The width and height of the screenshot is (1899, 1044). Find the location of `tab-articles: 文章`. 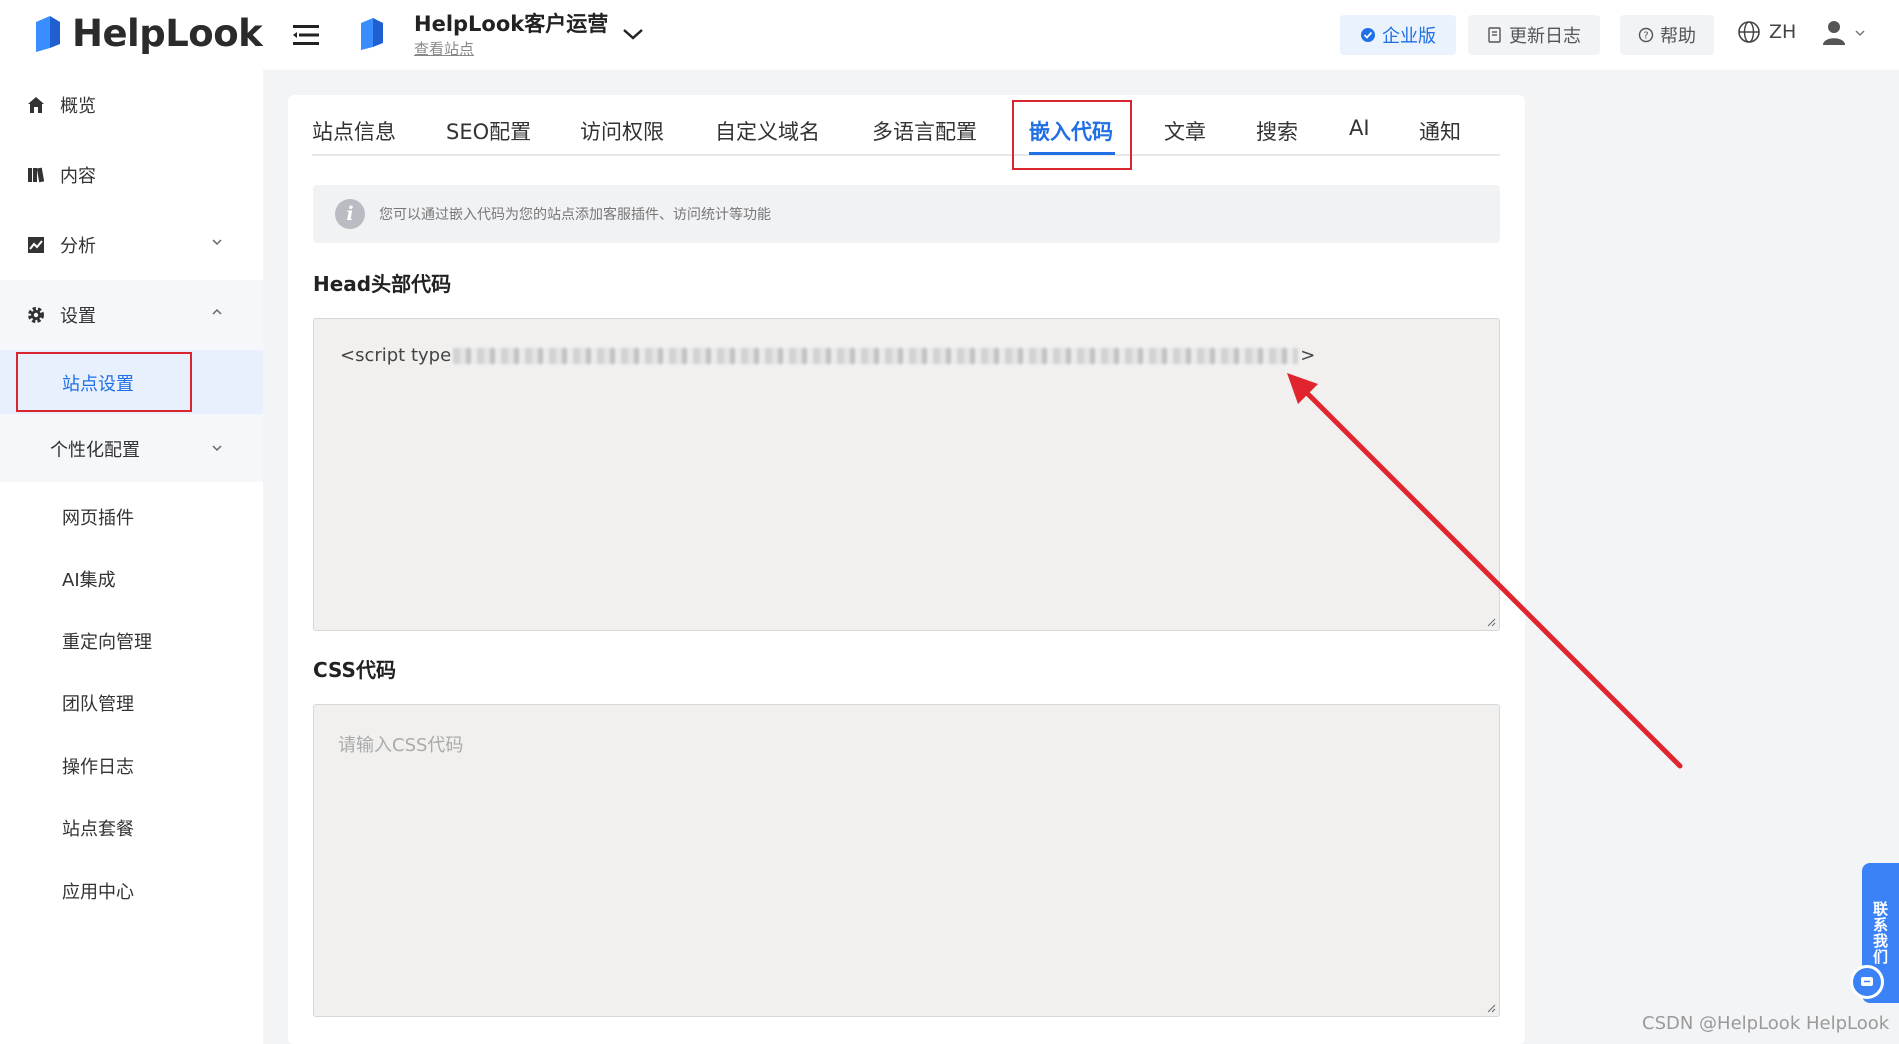

tab-articles: 文章 is located at coordinates (1185, 131).